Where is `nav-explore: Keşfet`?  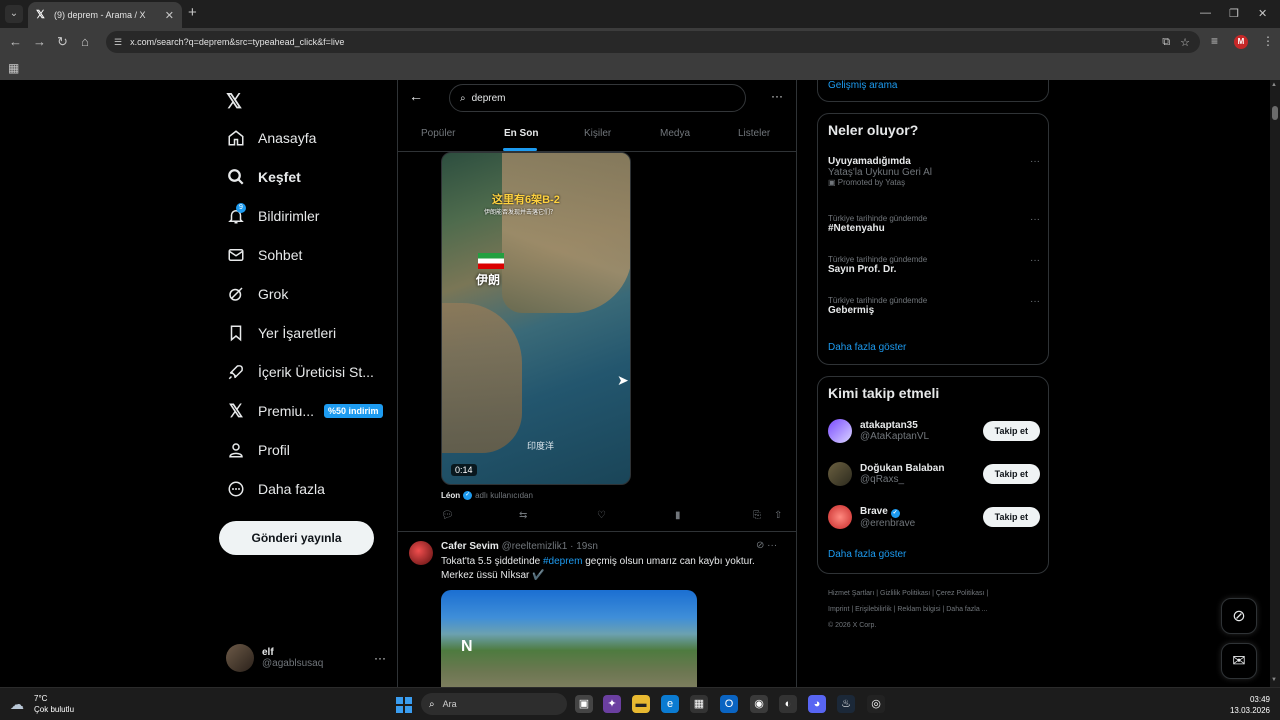
nav-explore: Keşfet is located at coordinates (263, 177).